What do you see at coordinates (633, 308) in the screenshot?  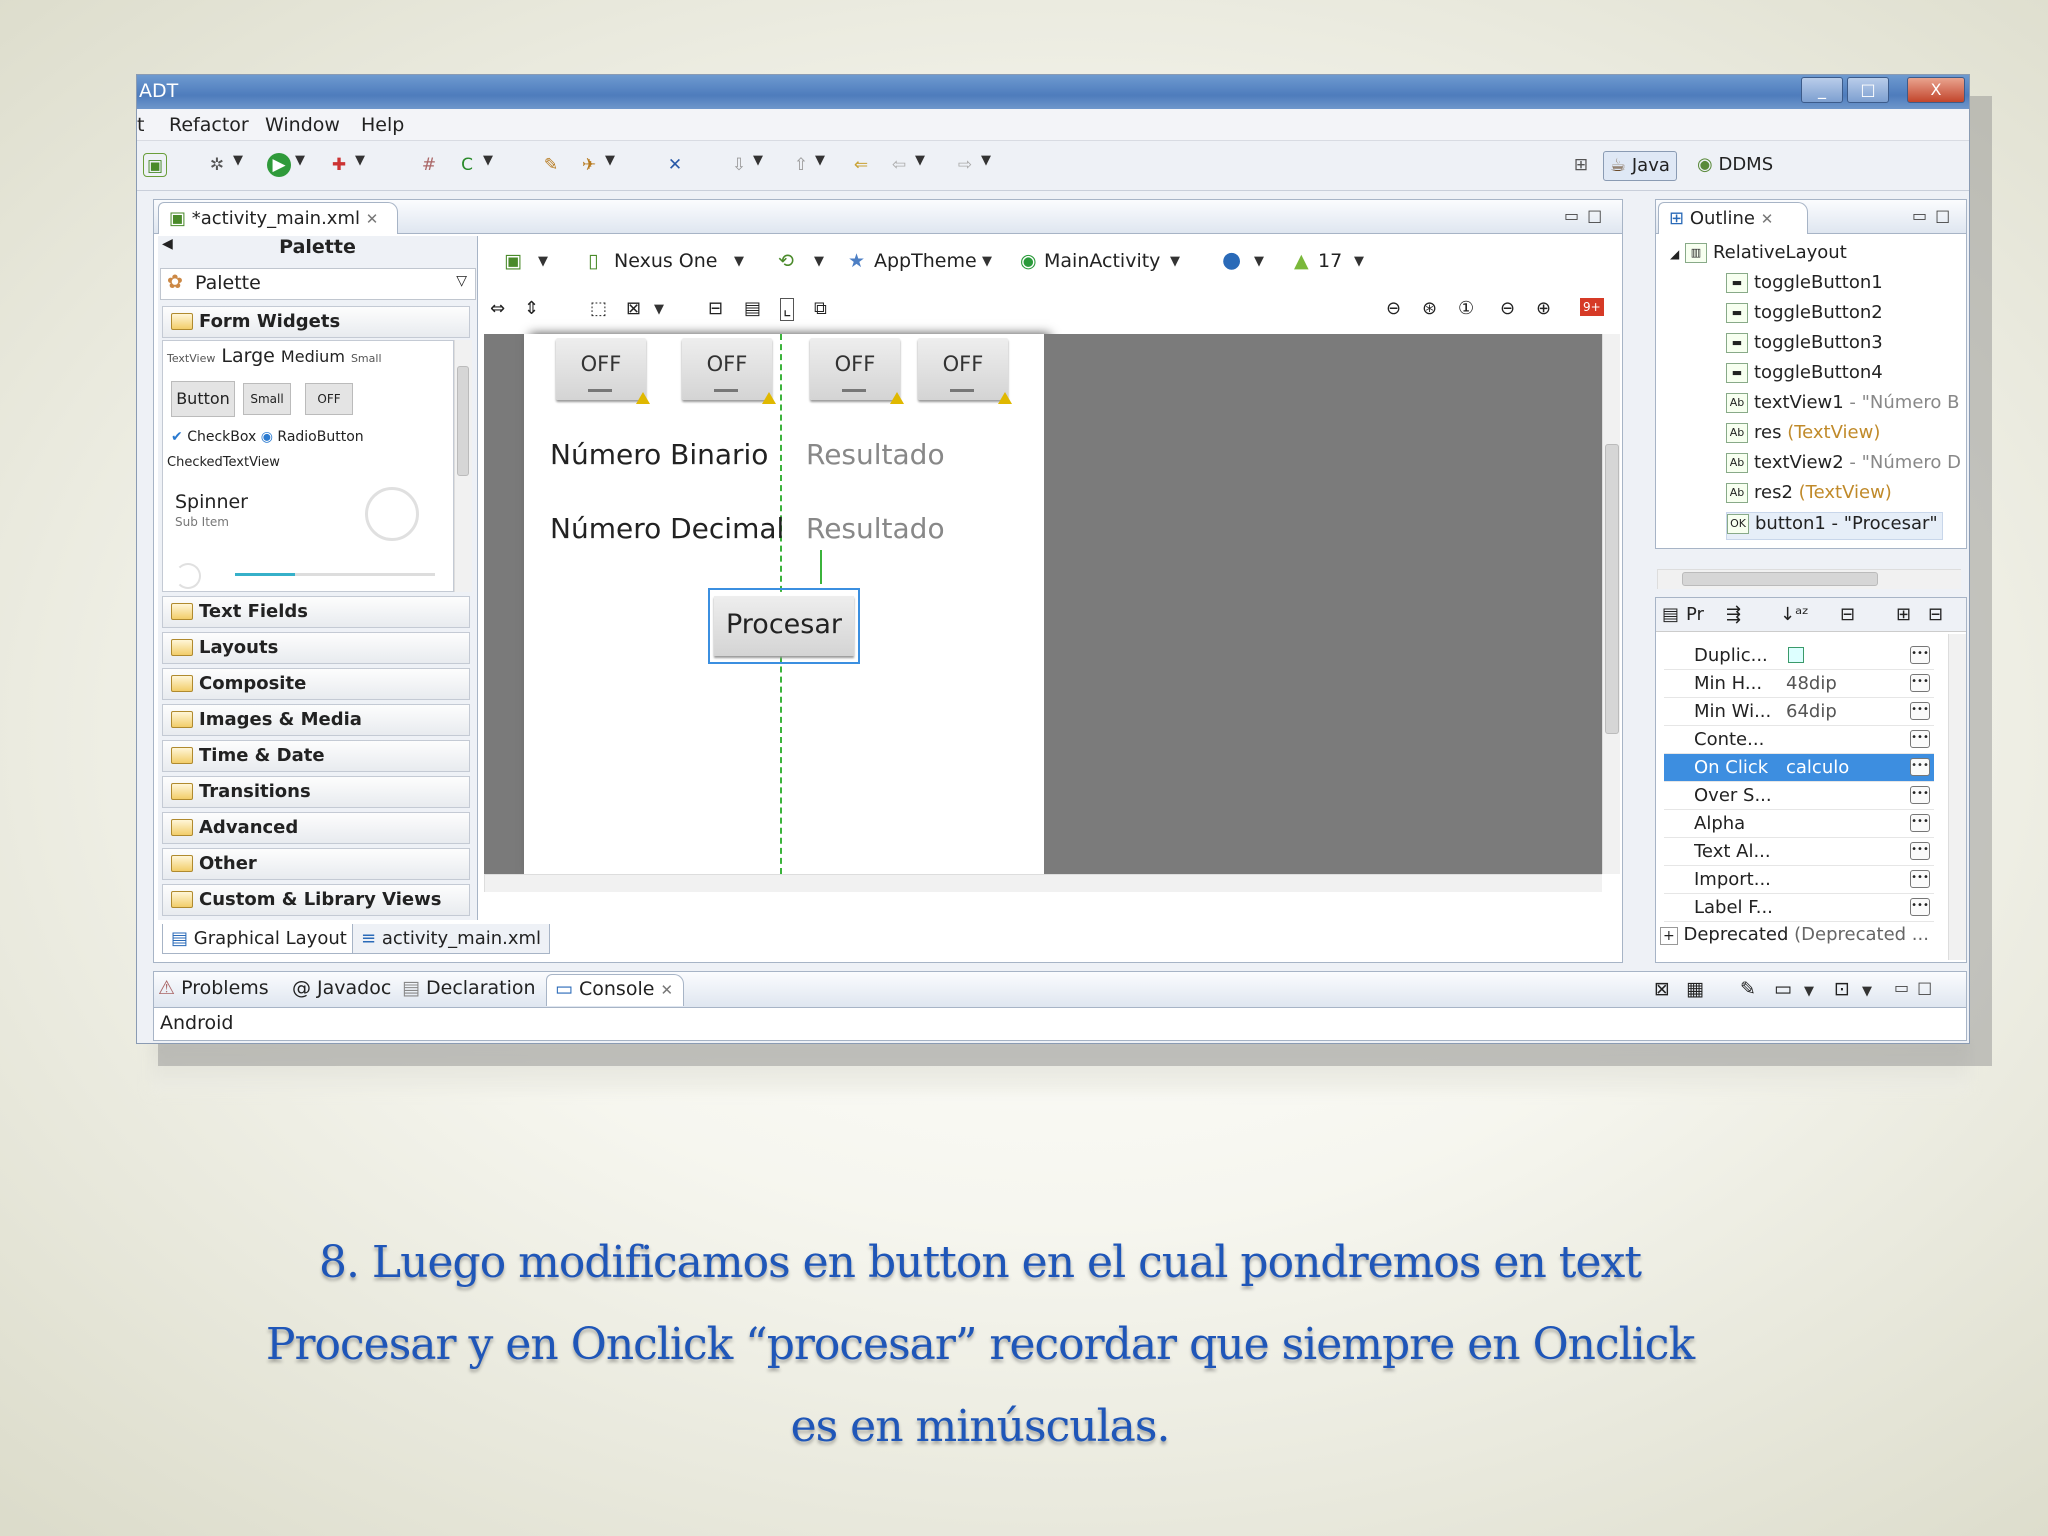 I see `gravity-icon: ⊠` at bounding box center [633, 308].